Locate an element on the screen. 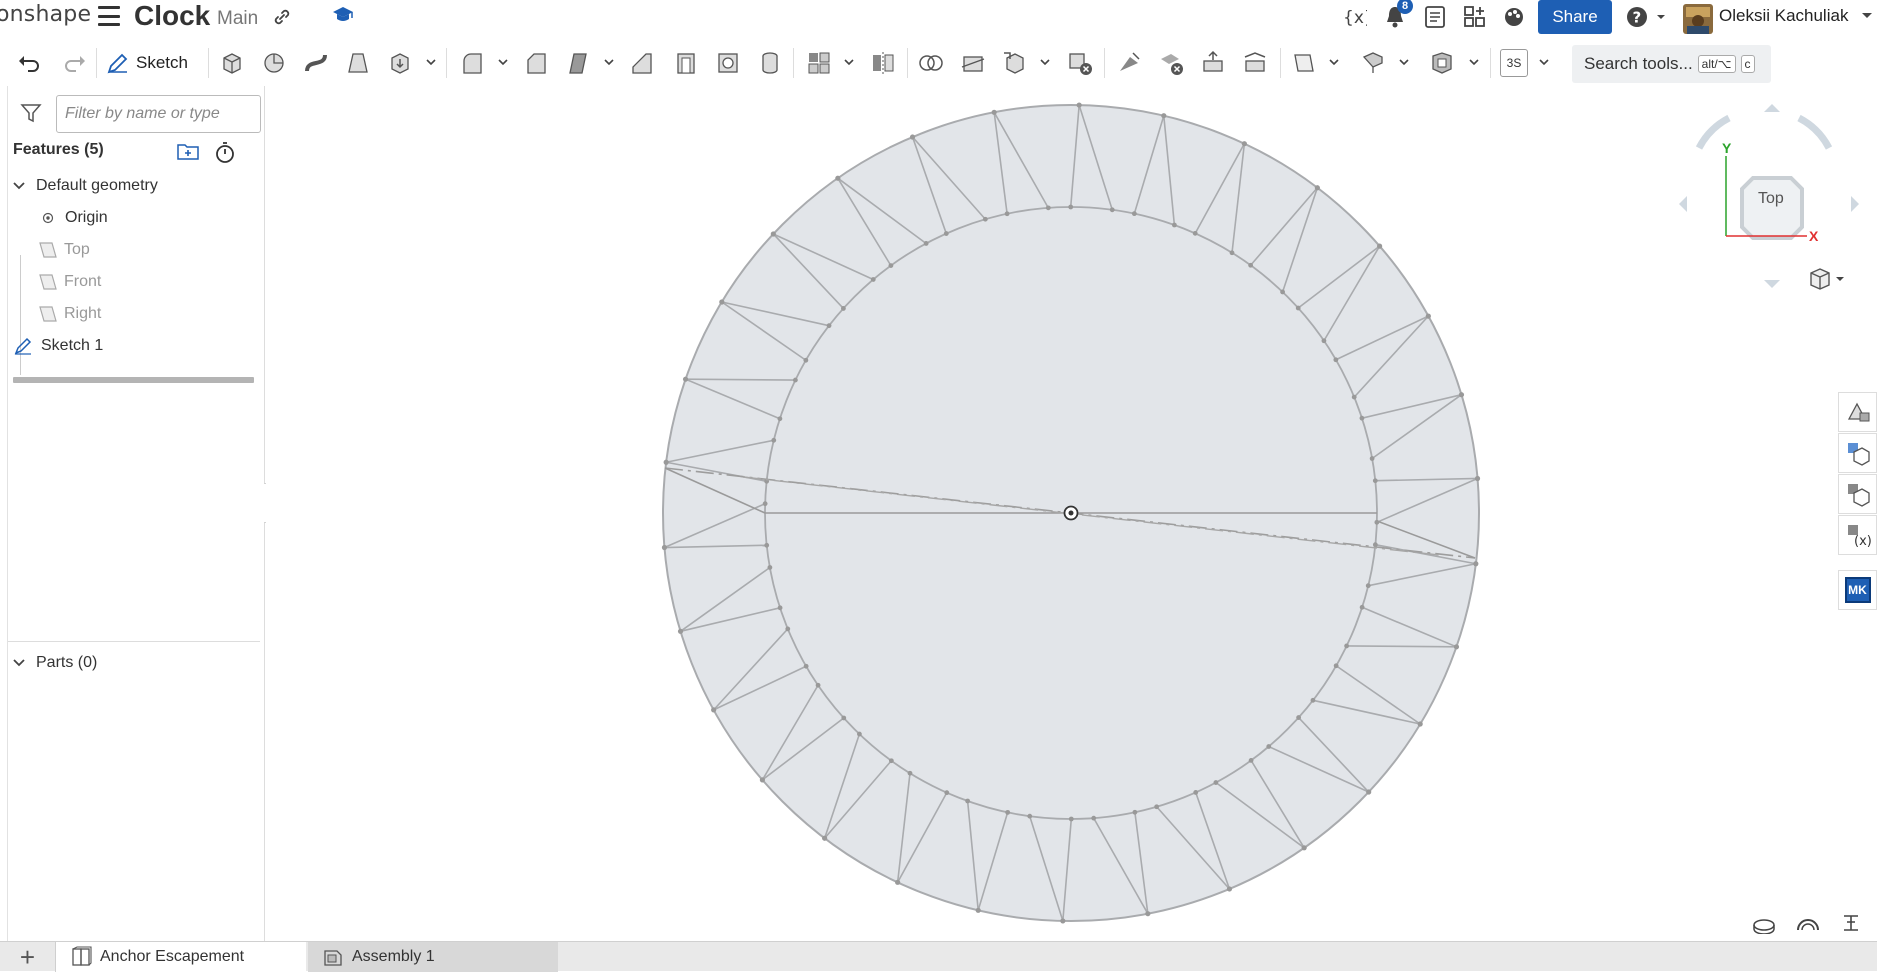 This screenshot has height=973, width=1877. add-tab-button: + is located at coordinates (28, 957).